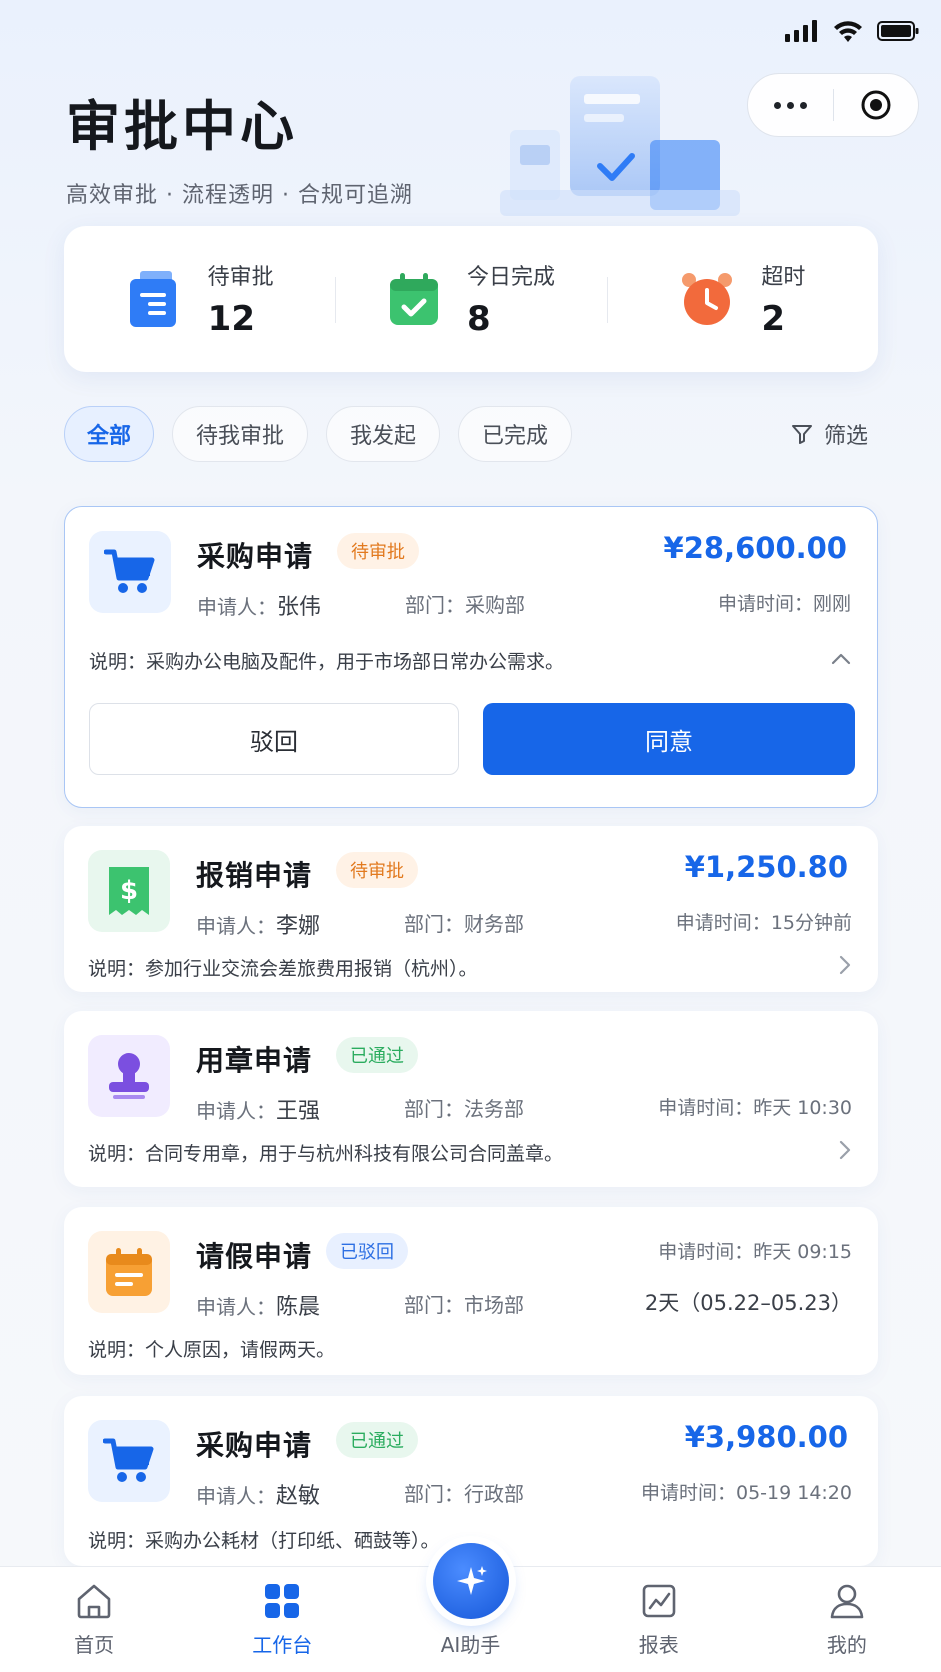 This screenshot has width=941, height=1672. What do you see at coordinates (658, 1645) in the screenshot?
I see `nav-label: 报表` at bounding box center [658, 1645].